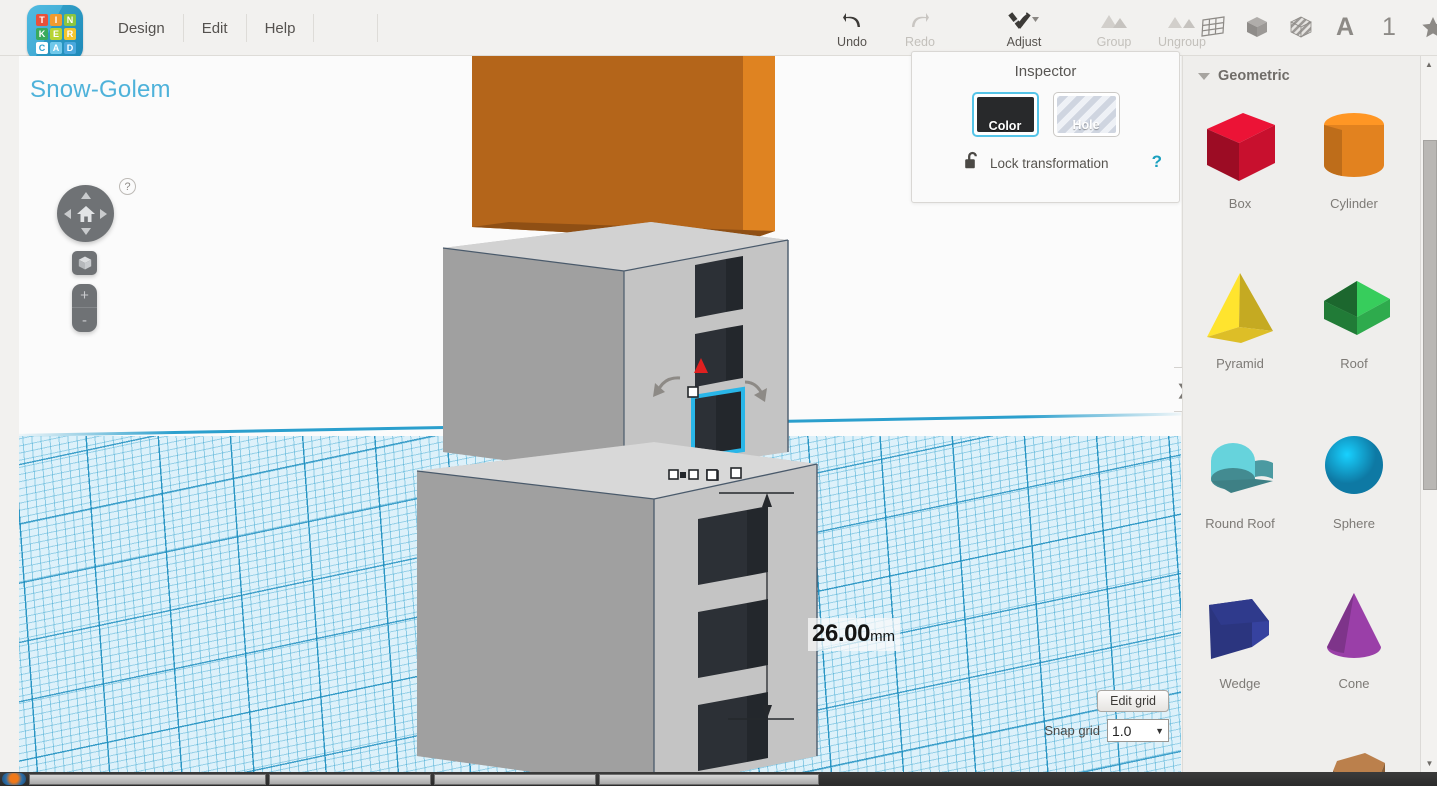  I want to click on shape-item-box: Box, so click(1240, 172).